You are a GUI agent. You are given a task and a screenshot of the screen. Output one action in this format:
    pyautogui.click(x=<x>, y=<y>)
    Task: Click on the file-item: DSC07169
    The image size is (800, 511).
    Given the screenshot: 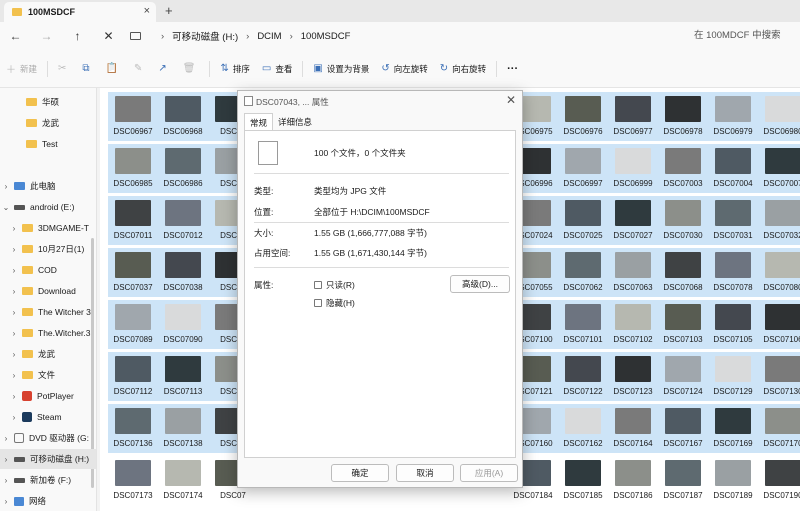 What is the action you would take?
    pyautogui.click(x=733, y=428)
    